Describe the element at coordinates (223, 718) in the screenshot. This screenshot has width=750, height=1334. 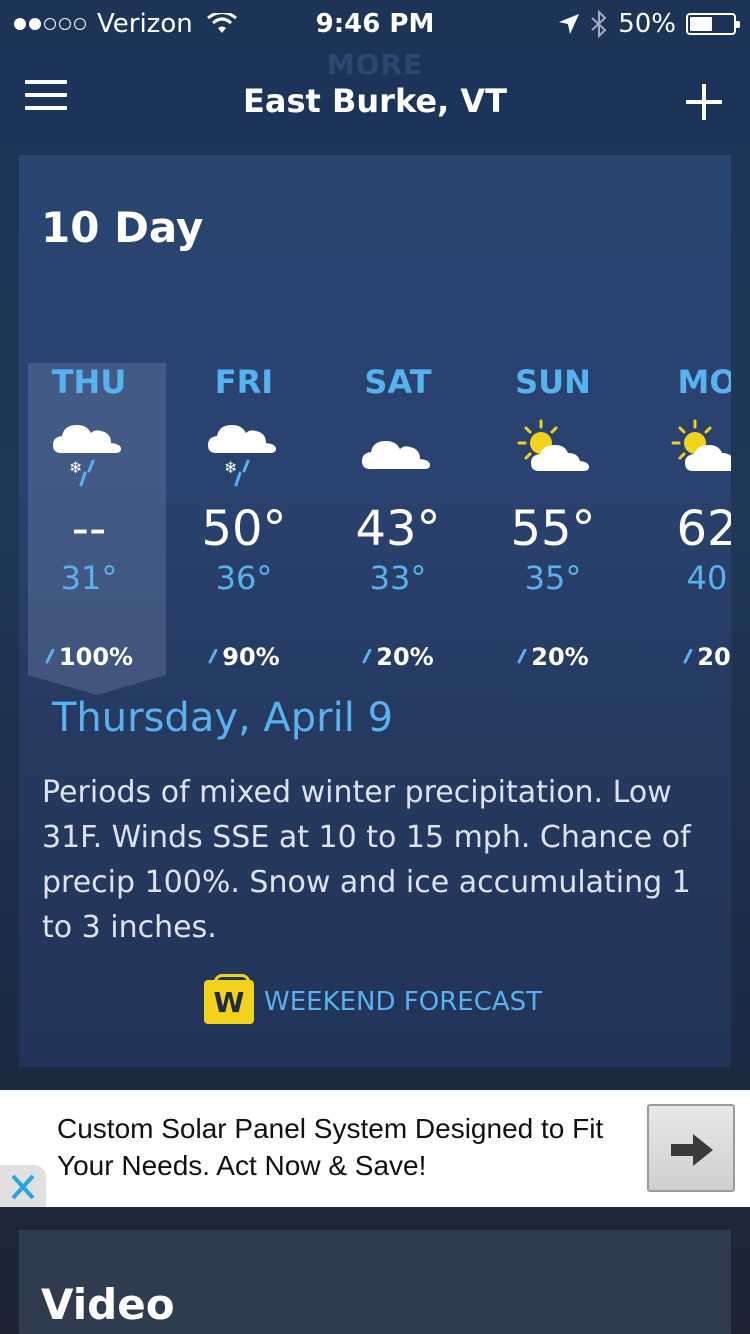
I see `detail-date: Thursday, April 9` at that location.